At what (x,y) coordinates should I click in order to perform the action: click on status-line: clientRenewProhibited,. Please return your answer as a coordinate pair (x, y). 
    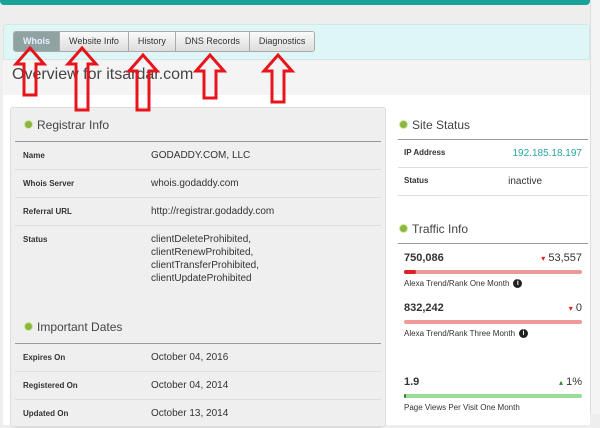
    Looking at the image, I should click on (202, 252).